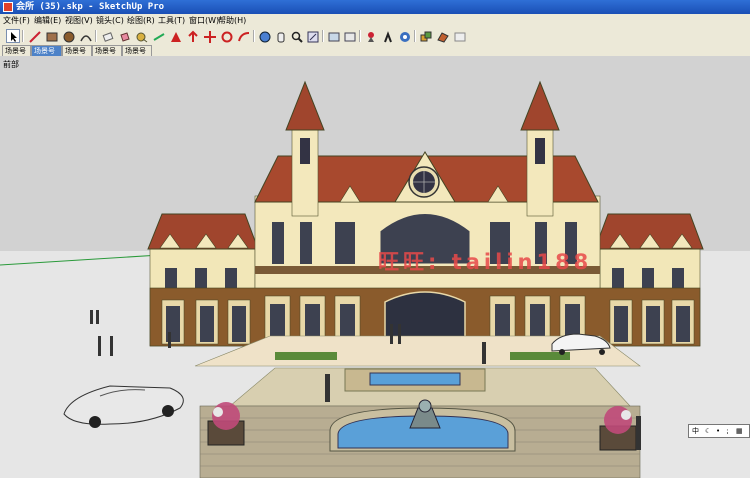  Describe the element at coordinates (85, 36) in the screenshot. I see `arc-icon` at that location.